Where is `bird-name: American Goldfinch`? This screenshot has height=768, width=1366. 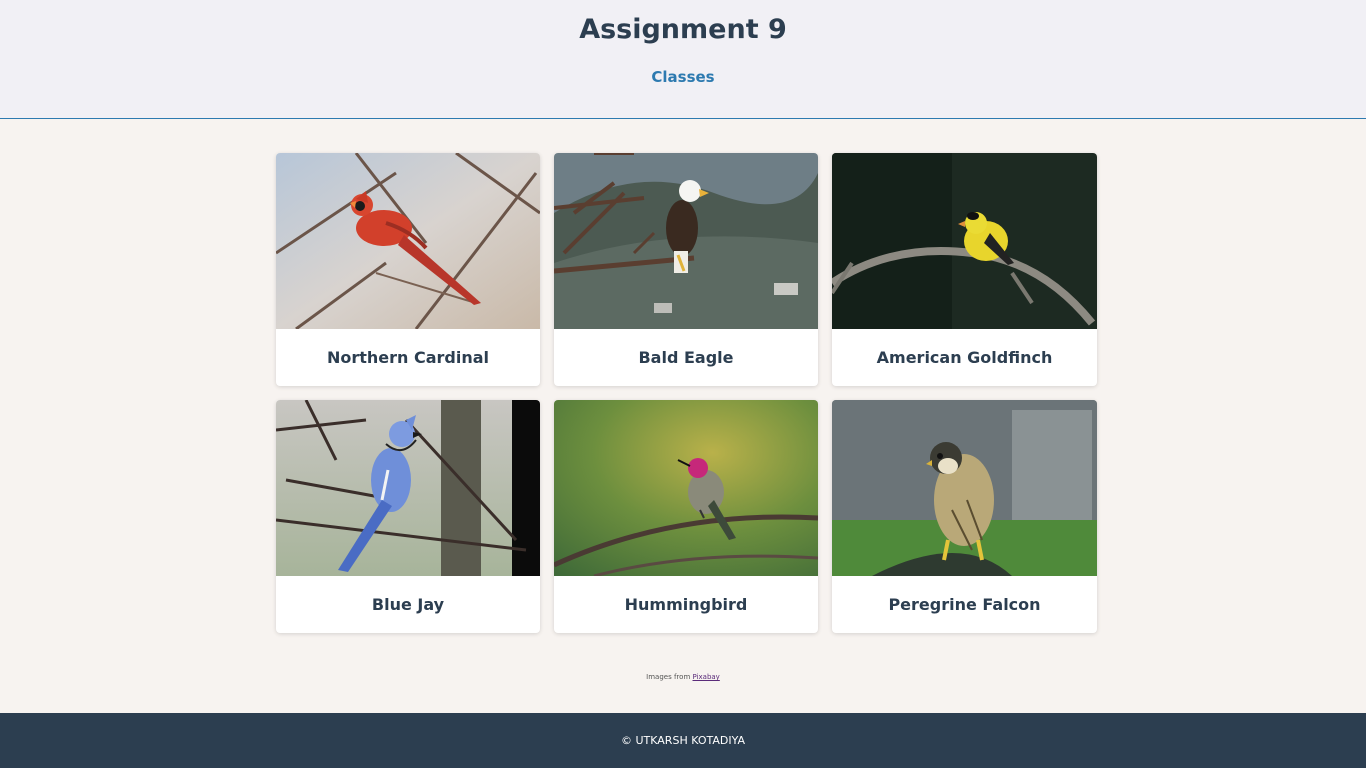 bird-name: American Goldfinch is located at coordinates (964, 357).